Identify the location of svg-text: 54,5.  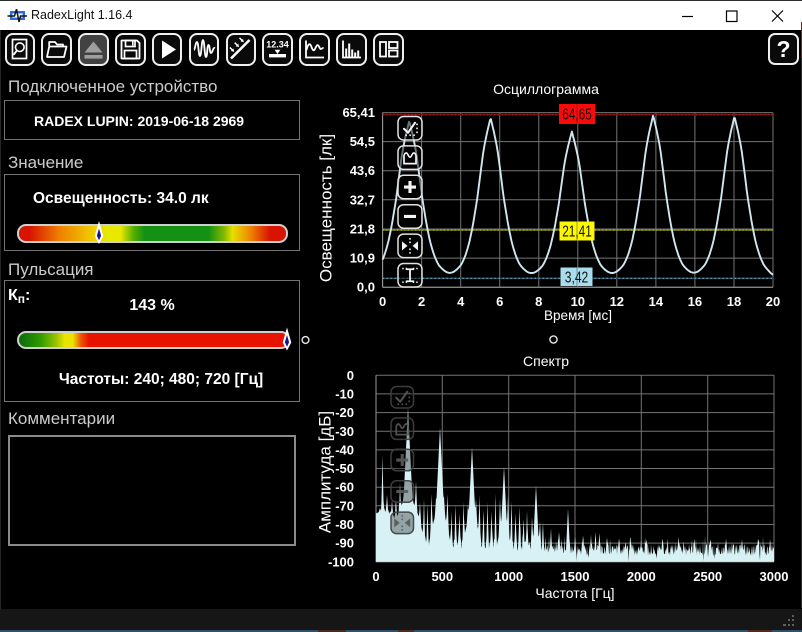
(362, 141).